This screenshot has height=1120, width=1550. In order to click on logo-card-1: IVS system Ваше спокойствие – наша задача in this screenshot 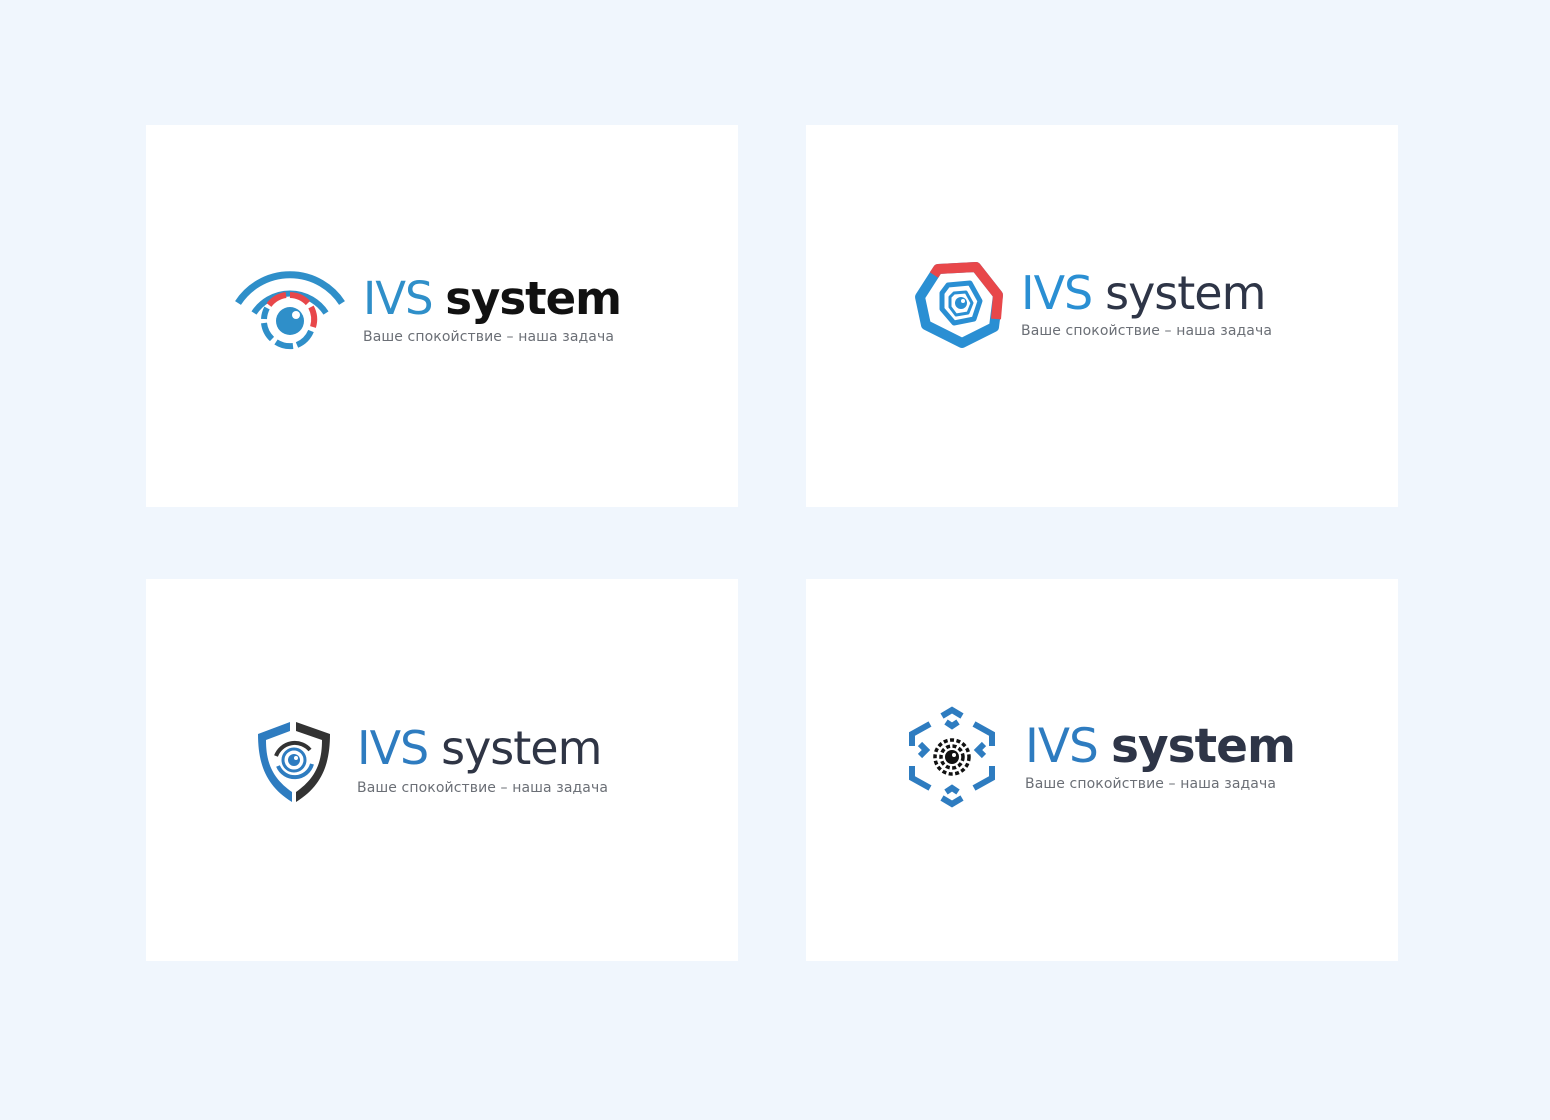, I will do `click(442, 316)`.